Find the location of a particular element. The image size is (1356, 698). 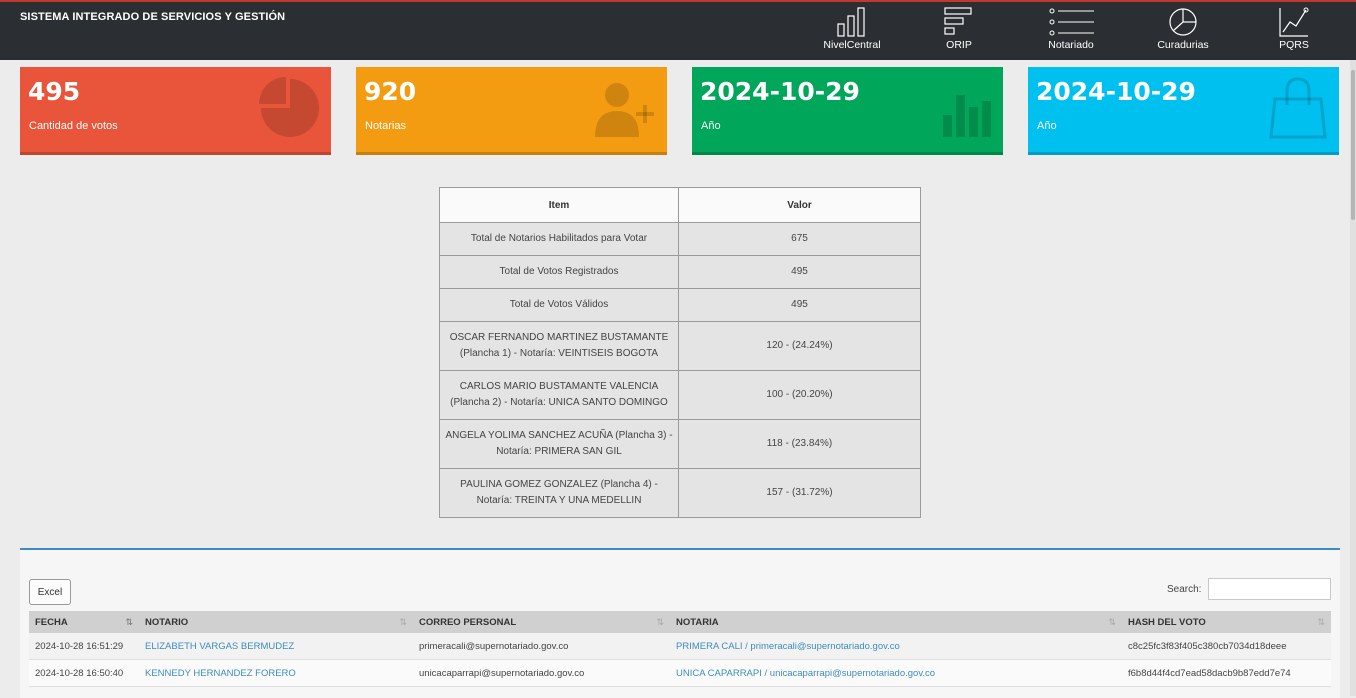

stat-card-notarias: 920 Notarias is located at coordinates (511, 111).